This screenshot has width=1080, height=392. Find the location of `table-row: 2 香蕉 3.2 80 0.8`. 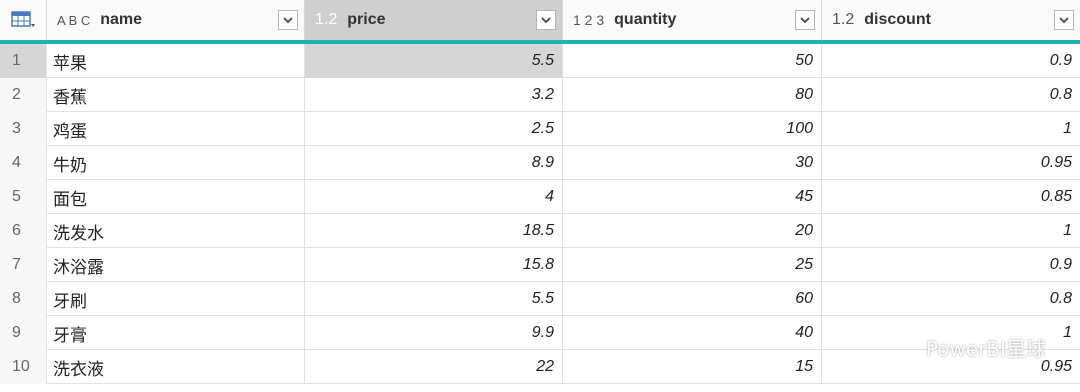

table-row: 2 香蕉 3.2 80 0.8 is located at coordinates (540, 95).